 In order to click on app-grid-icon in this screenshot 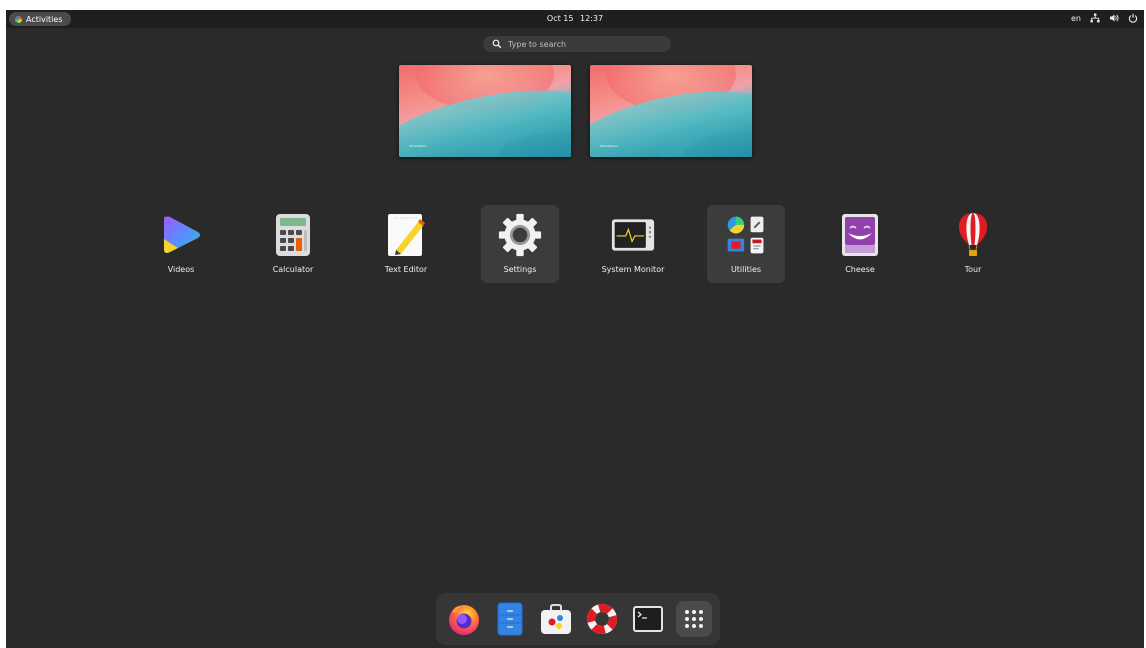, I will do `click(694, 619)`.